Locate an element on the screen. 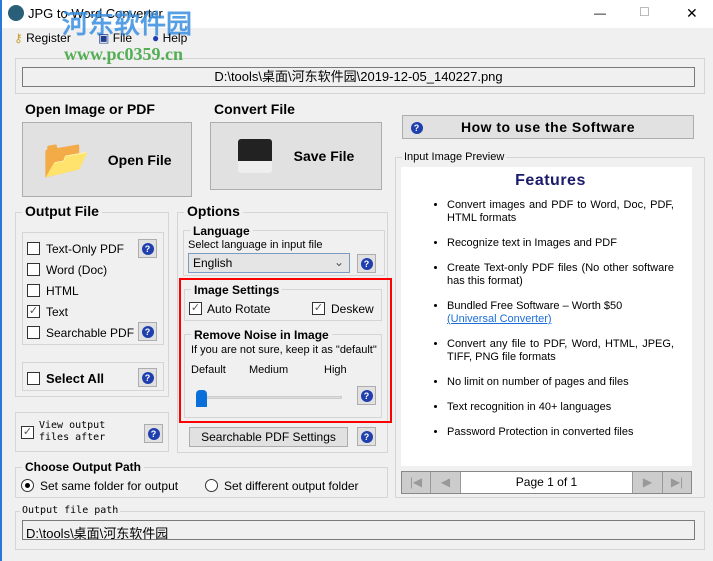  features-heading: Features is located at coordinates (550, 180).